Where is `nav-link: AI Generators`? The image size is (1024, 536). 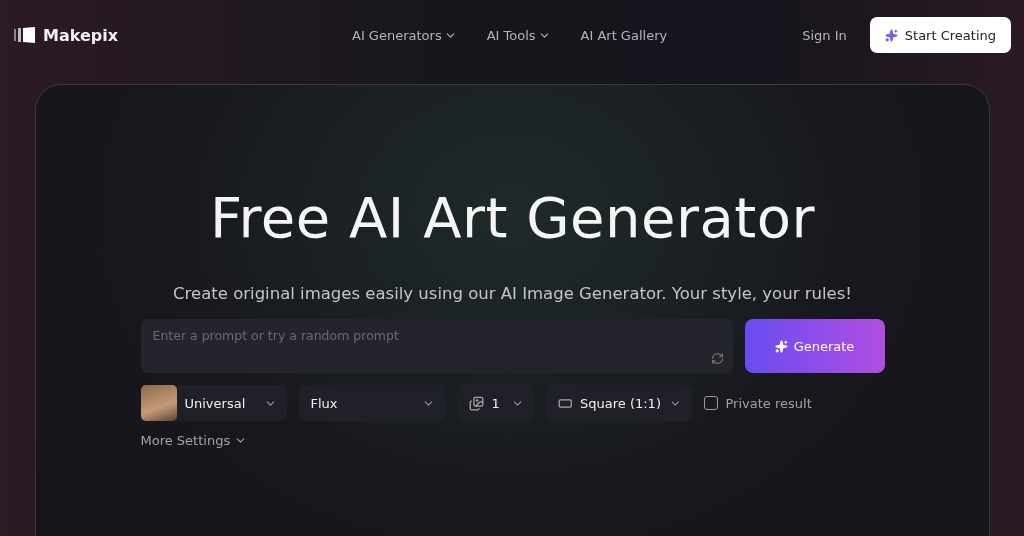 nav-link: AI Generators is located at coordinates (404, 35).